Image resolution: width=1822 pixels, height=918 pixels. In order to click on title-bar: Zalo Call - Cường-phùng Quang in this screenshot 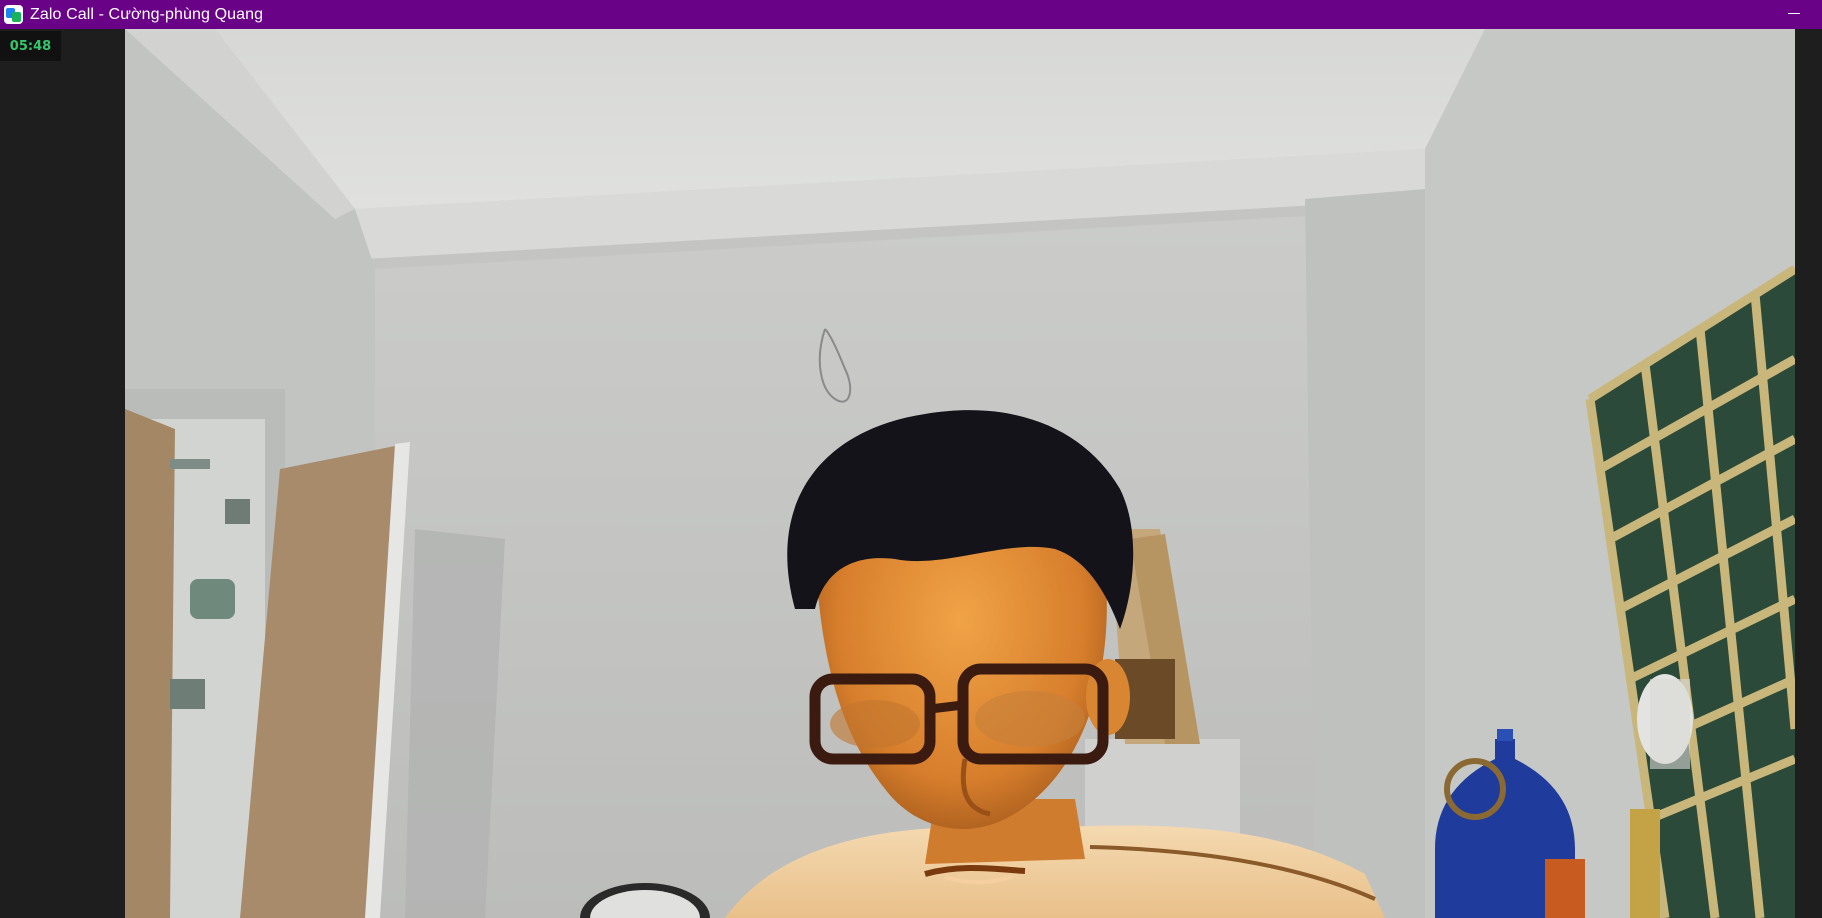, I will do `click(911, 14)`.